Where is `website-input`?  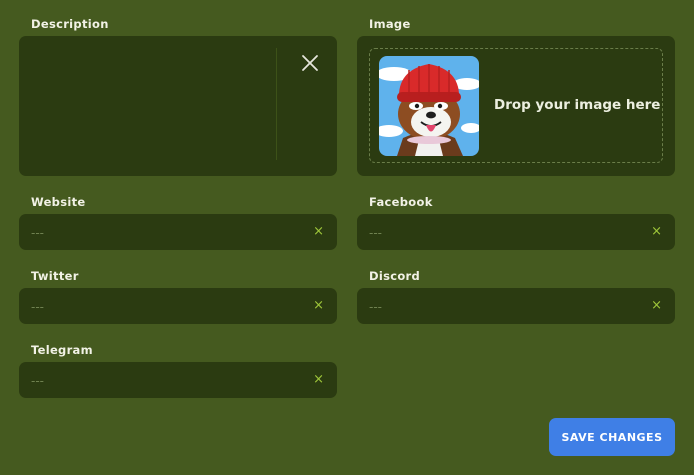 website-input is located at coordinates (166, 233).